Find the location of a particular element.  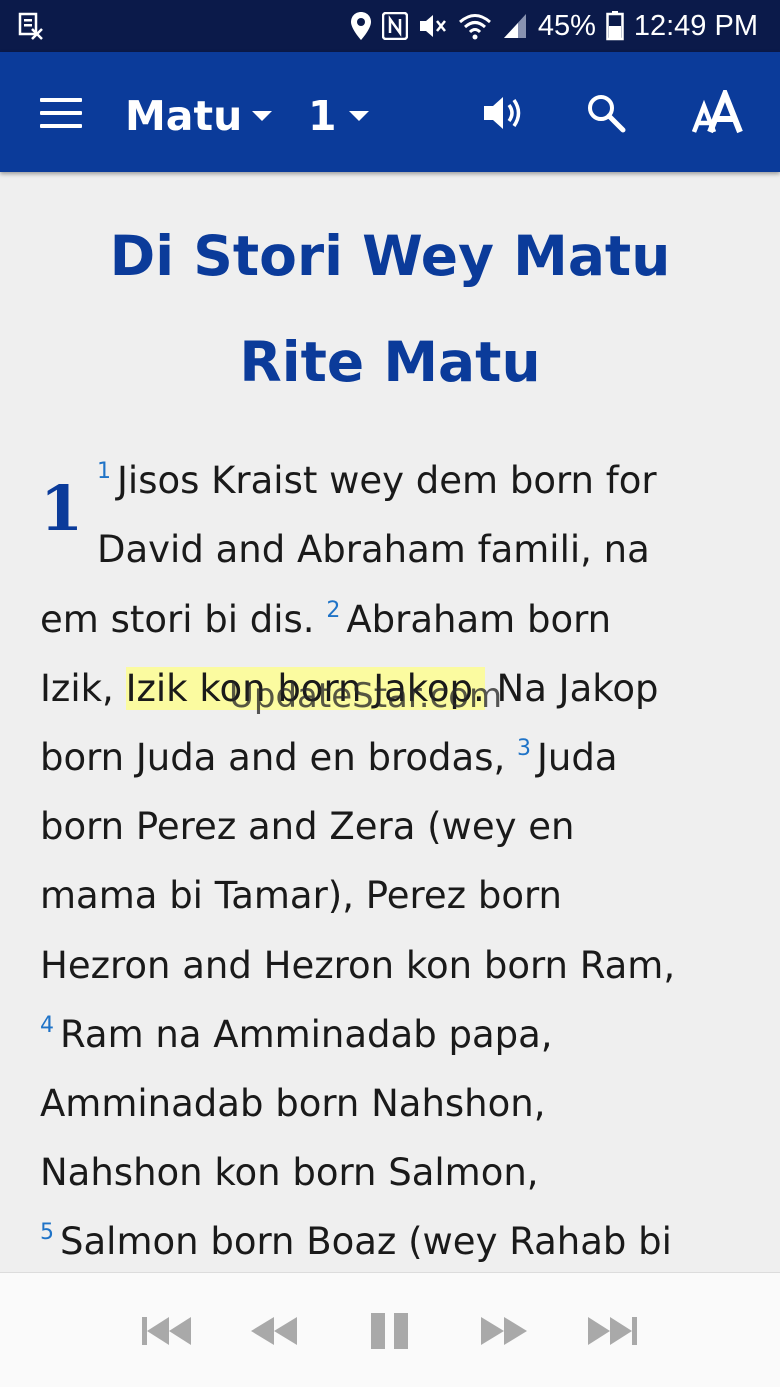

book-selector: Matu is located at coordinates (199, 116).